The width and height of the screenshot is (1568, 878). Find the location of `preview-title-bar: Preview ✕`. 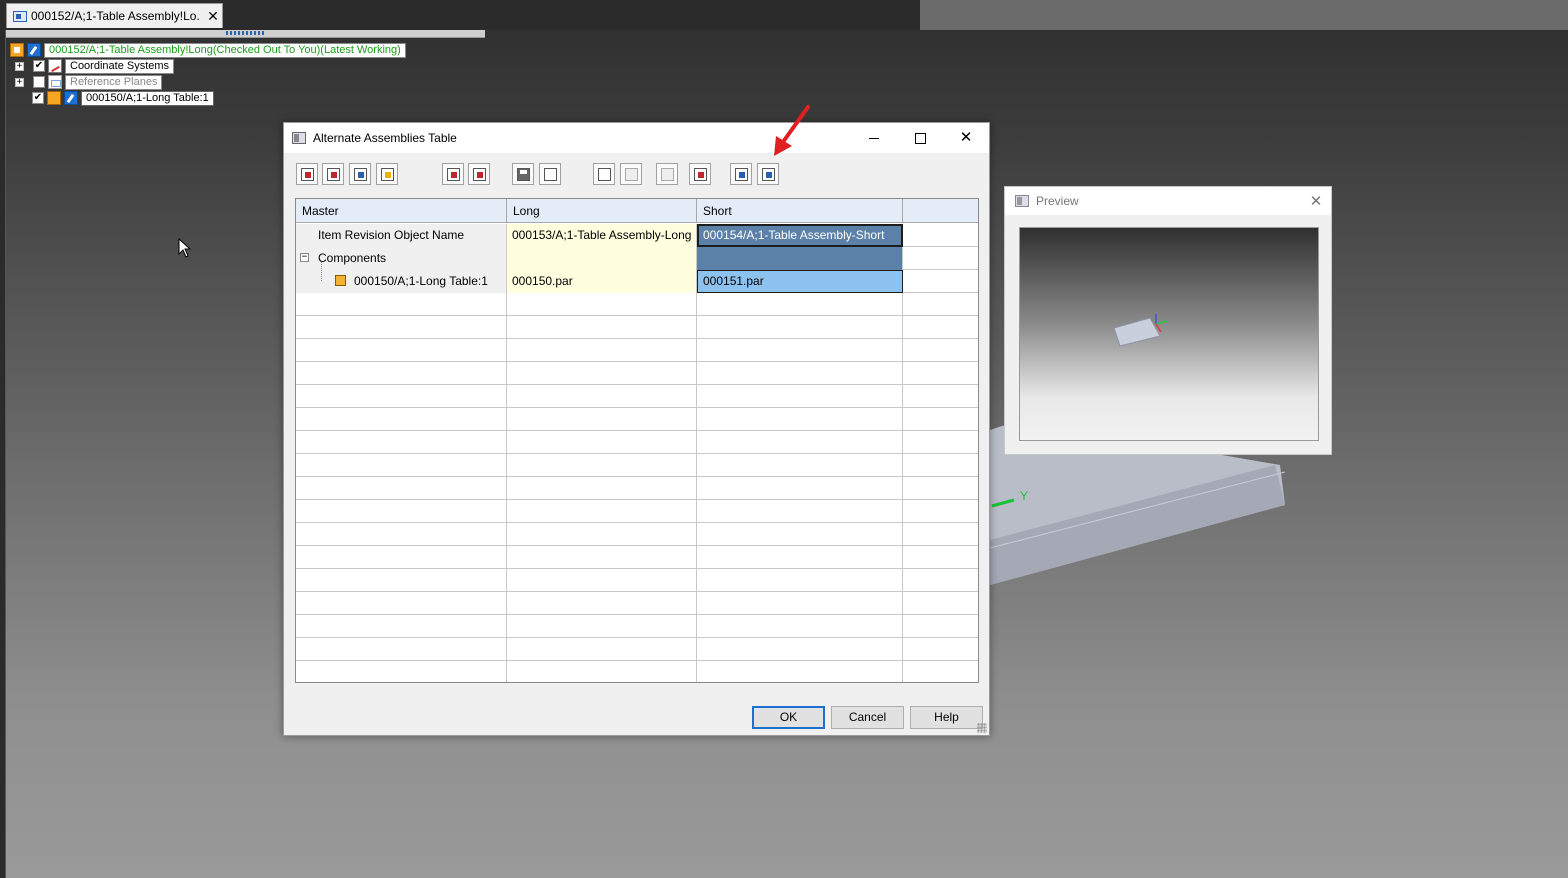

preview-title-bar: Preview ✕ is located at coordinates (1168, 201).